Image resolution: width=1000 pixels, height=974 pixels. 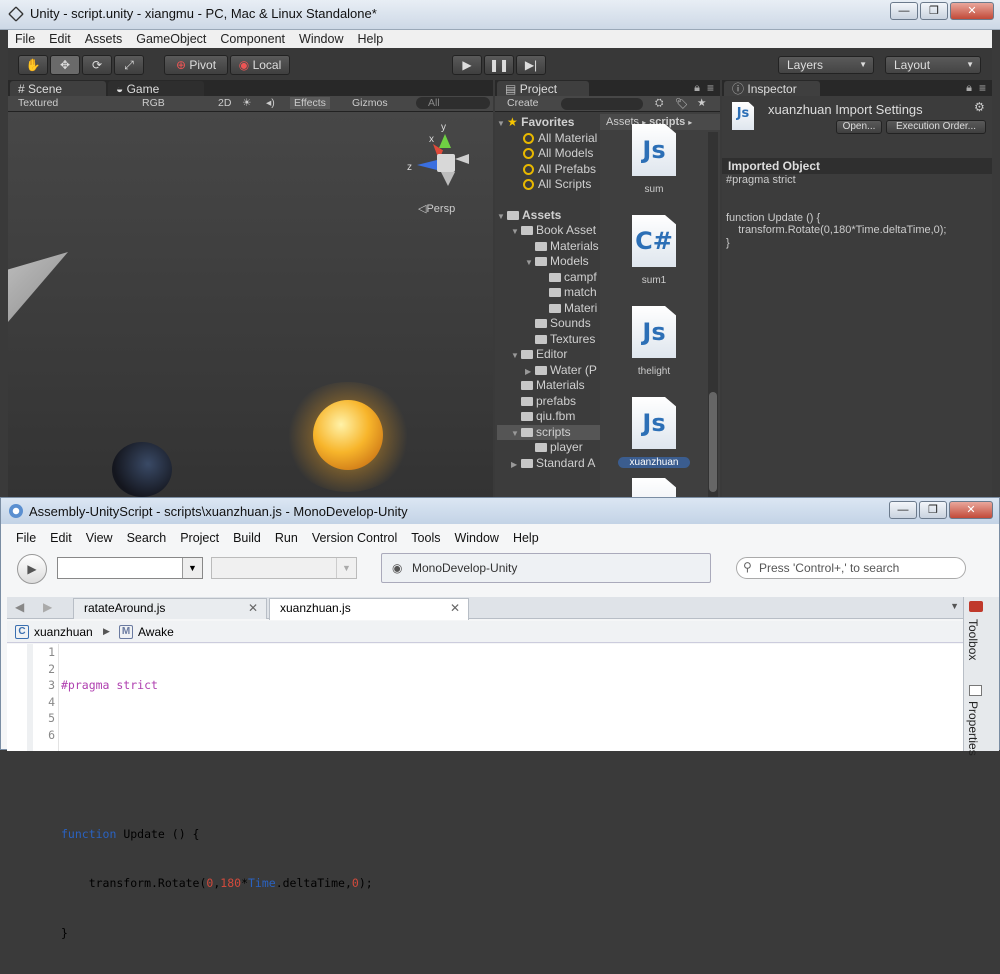 I want to click on asset-tree-item: ▼ Models, so click(x=548, y=262).